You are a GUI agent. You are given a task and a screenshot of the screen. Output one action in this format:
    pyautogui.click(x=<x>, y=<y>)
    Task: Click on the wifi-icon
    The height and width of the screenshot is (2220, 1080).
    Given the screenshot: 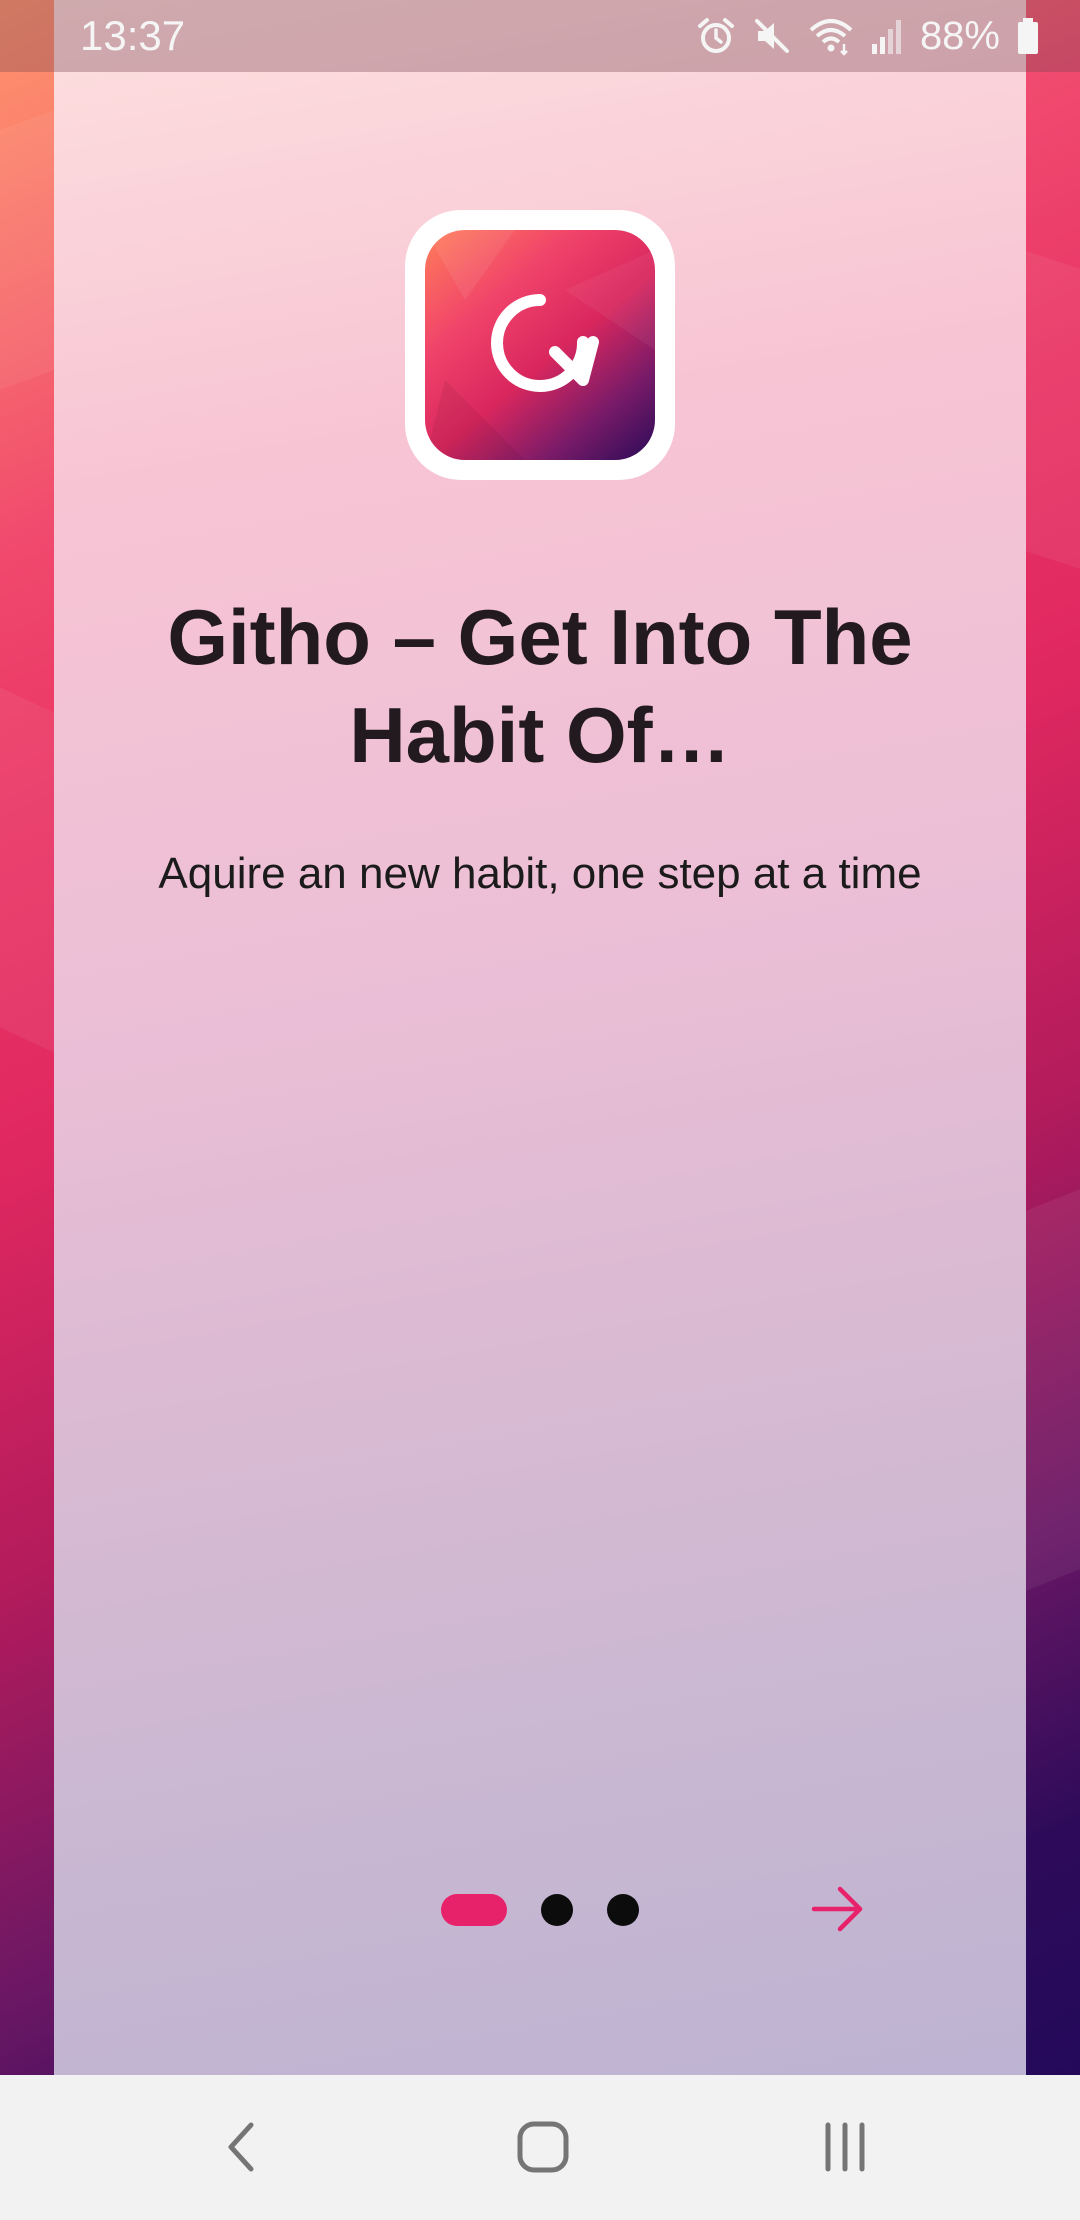 What is the action you would take?
    pyautogui.click(x=831, y=37)
    